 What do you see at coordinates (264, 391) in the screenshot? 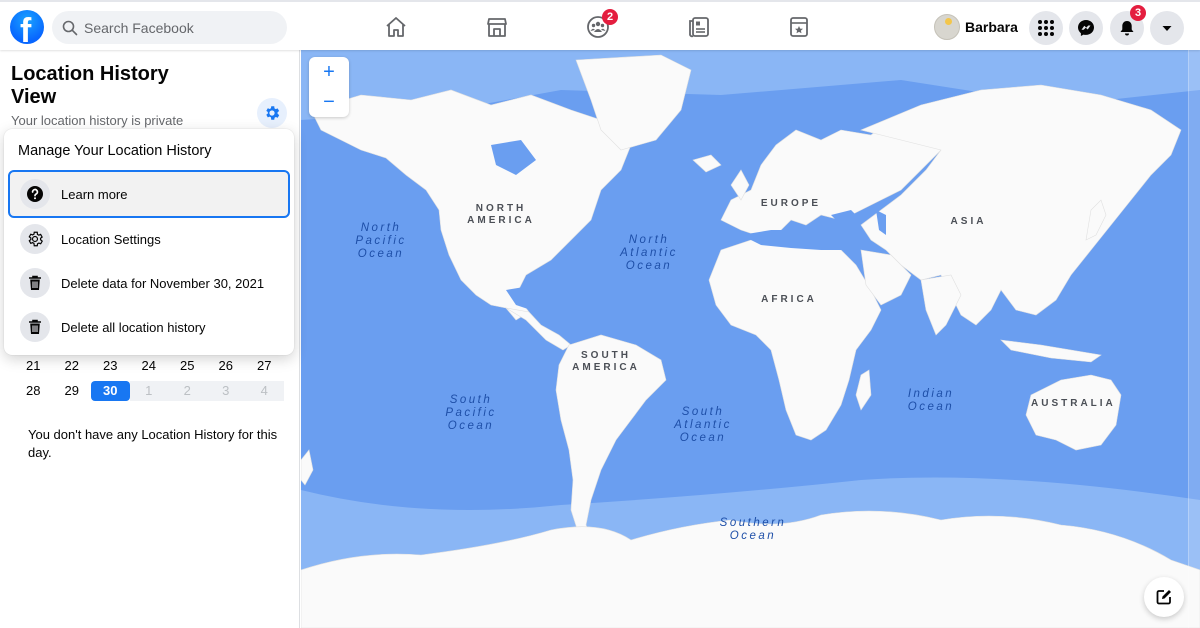
I see `calendar-day-next-month: 4` at bounding box center [264, 391].